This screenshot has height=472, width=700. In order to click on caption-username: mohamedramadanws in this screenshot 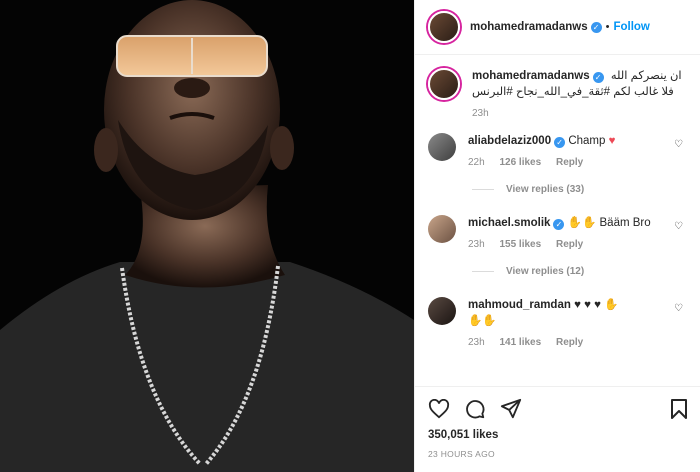, I will do `click(531, 76)`.